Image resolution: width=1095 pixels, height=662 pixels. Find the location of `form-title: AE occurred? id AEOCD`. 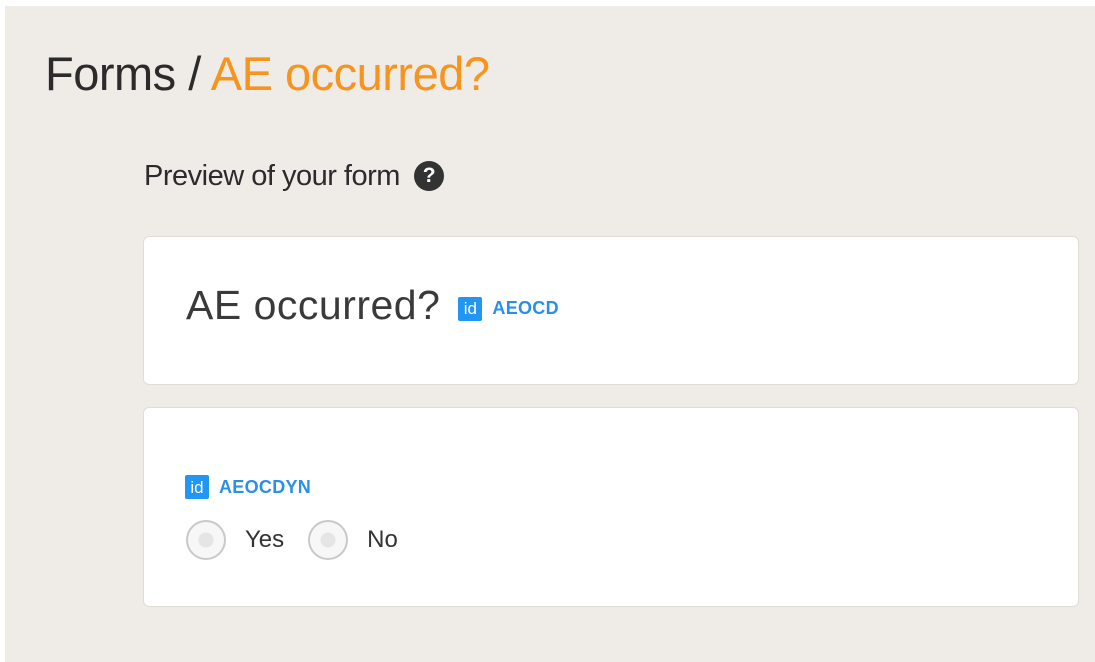

form-title: AE occurred? id AEOCD is located at coordinates (372, 305).